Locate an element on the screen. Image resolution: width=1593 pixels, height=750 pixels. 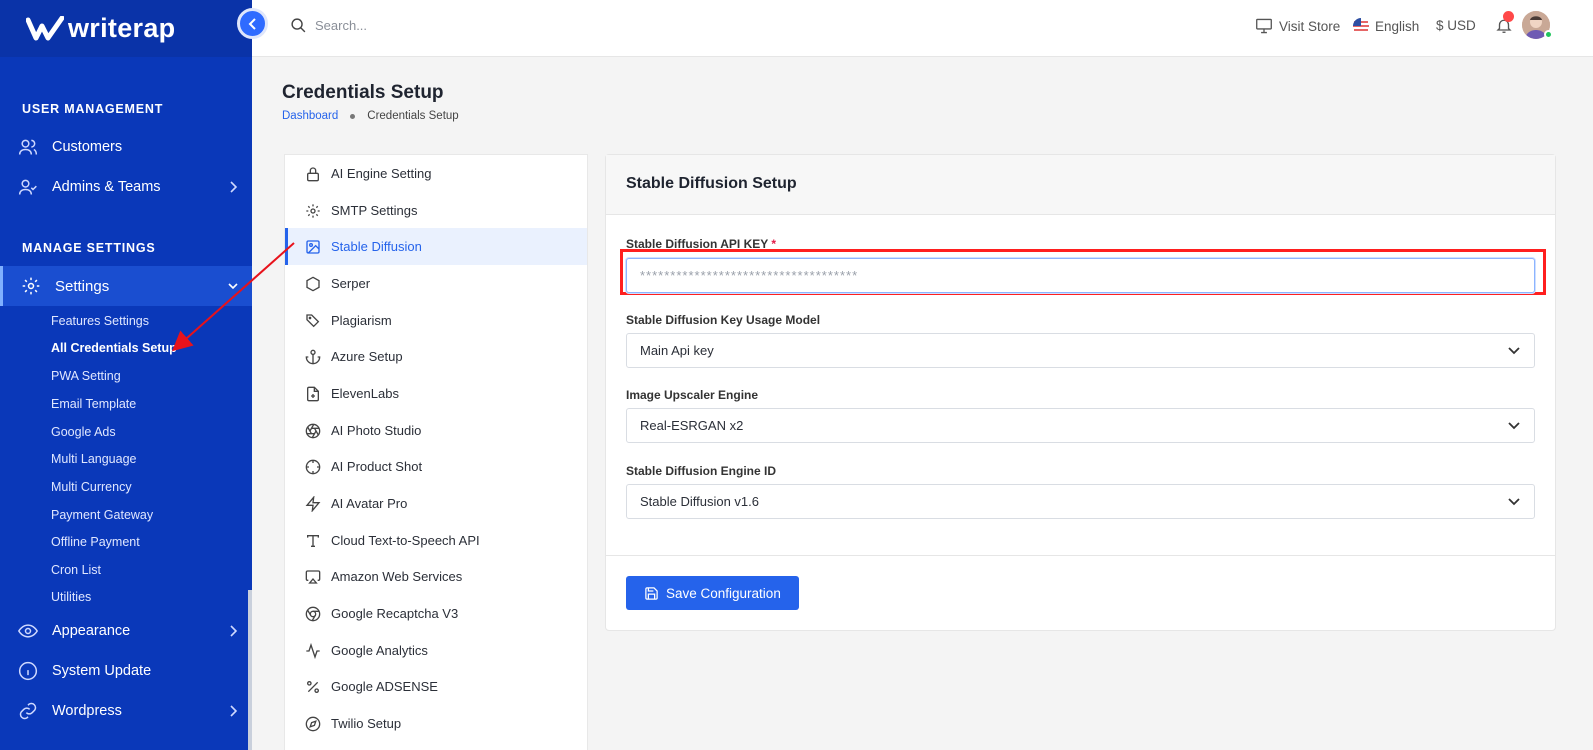
section-title-manage-settings: MANAGE SETTINGS is located at coordinates (89, 248).